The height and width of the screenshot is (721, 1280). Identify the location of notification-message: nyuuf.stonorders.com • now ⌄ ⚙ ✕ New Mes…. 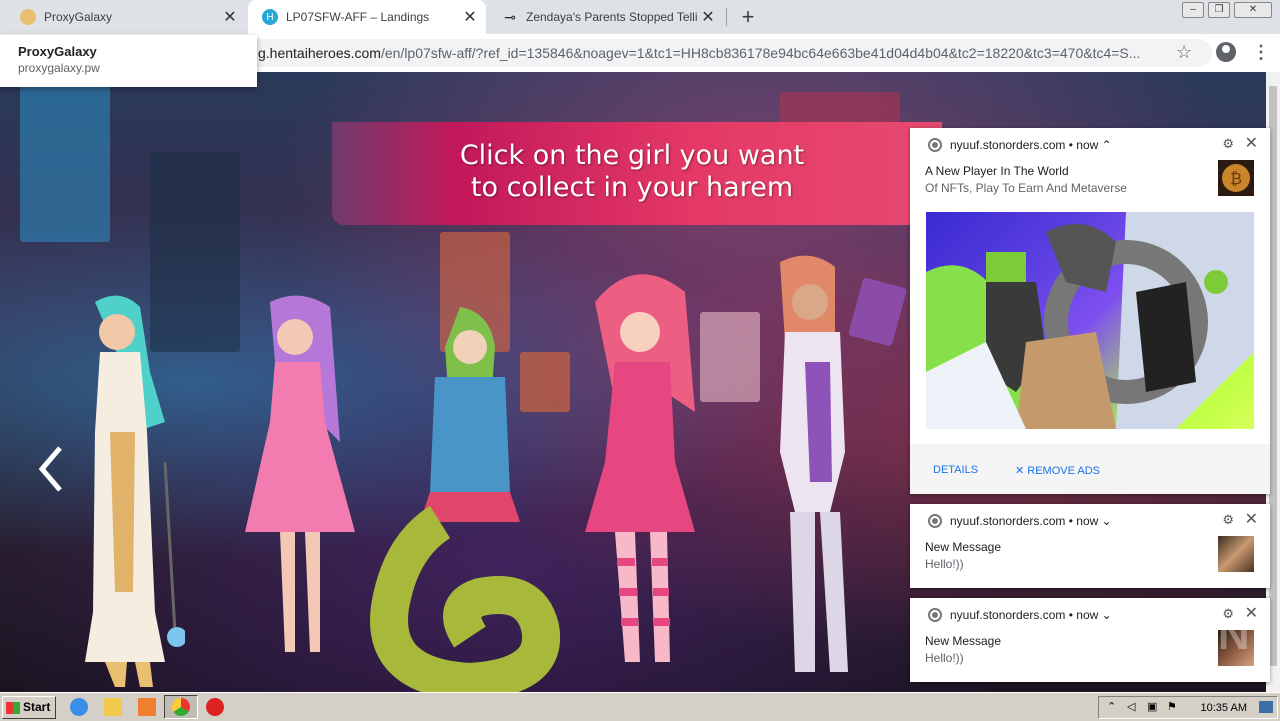
(1090, 546).